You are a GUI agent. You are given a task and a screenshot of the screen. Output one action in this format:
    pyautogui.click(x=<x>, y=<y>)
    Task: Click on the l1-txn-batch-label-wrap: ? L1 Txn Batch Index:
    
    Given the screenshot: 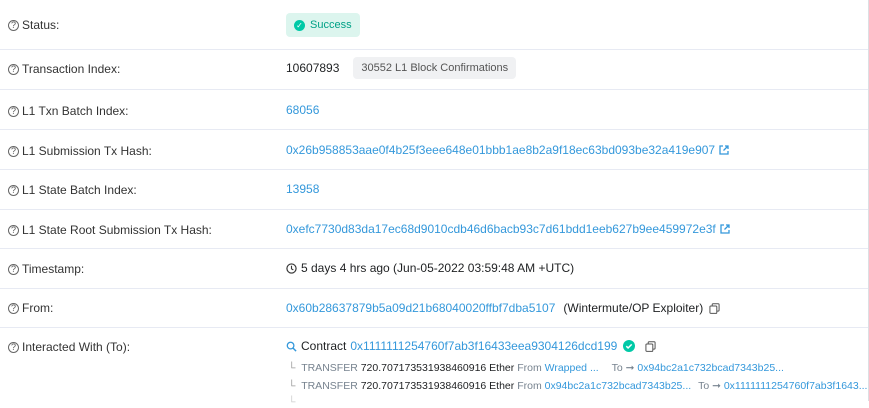 What is the action you would take?
    pyautogui.click(x=68, y=111)
    